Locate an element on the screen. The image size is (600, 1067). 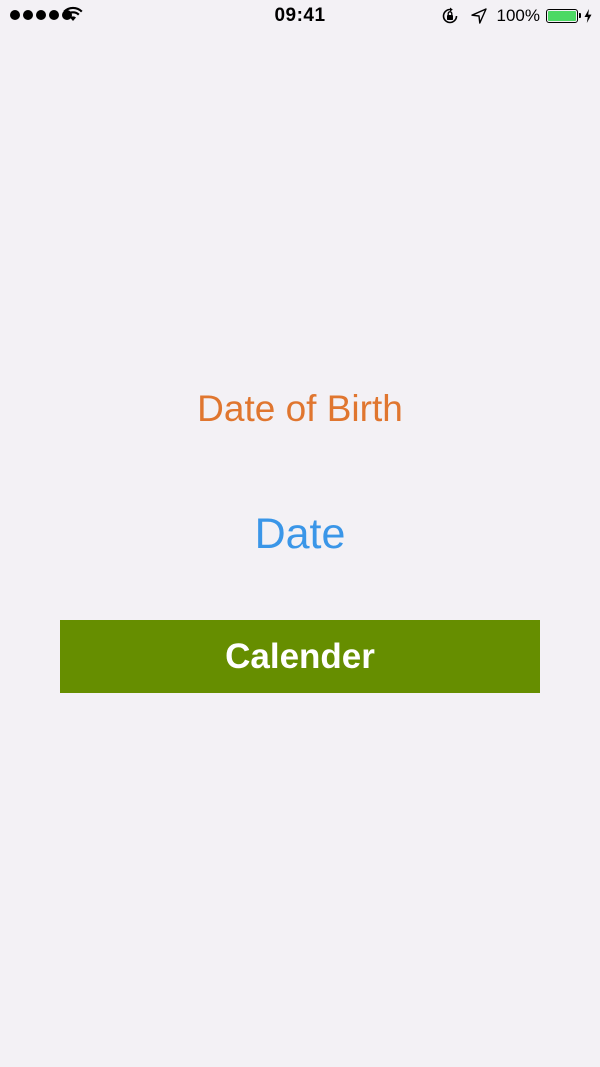
battery-percentage: 100% is located at coordinates (518, 15).